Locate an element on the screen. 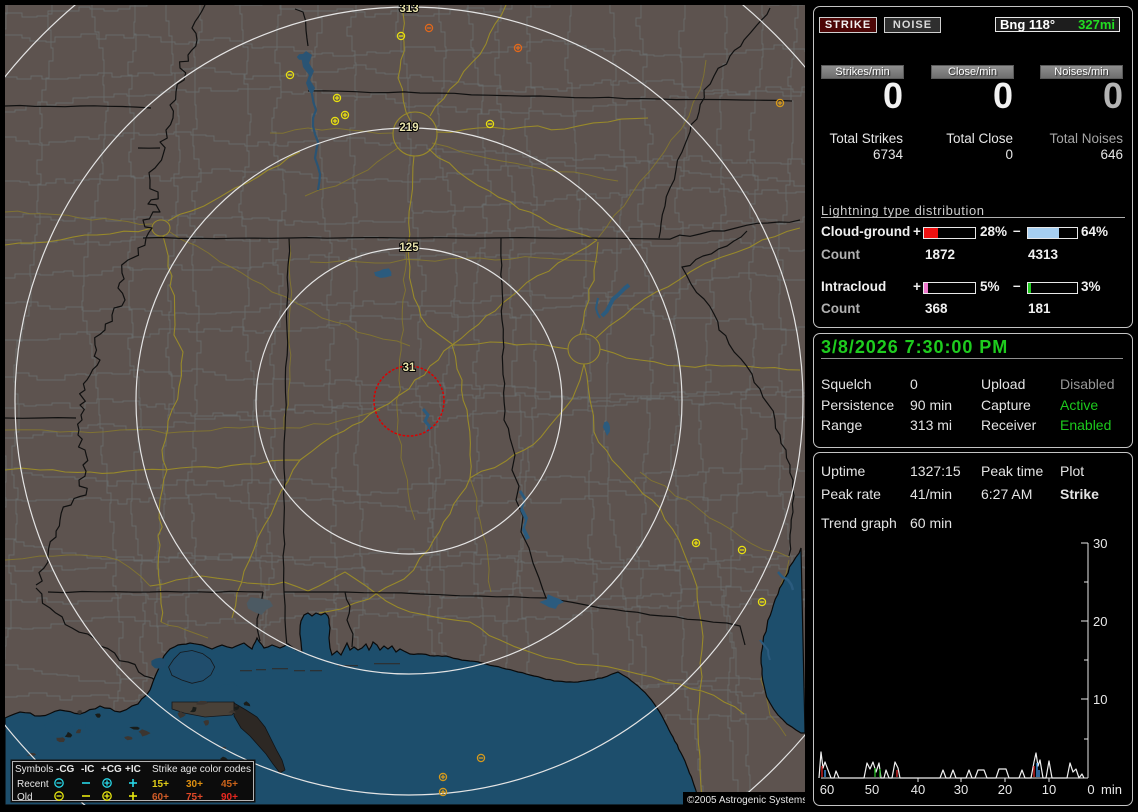 This screenshot has width=1138, height=812. svg-text: ©2005 Astrogenic Systems is located at coordinates (746, 800).